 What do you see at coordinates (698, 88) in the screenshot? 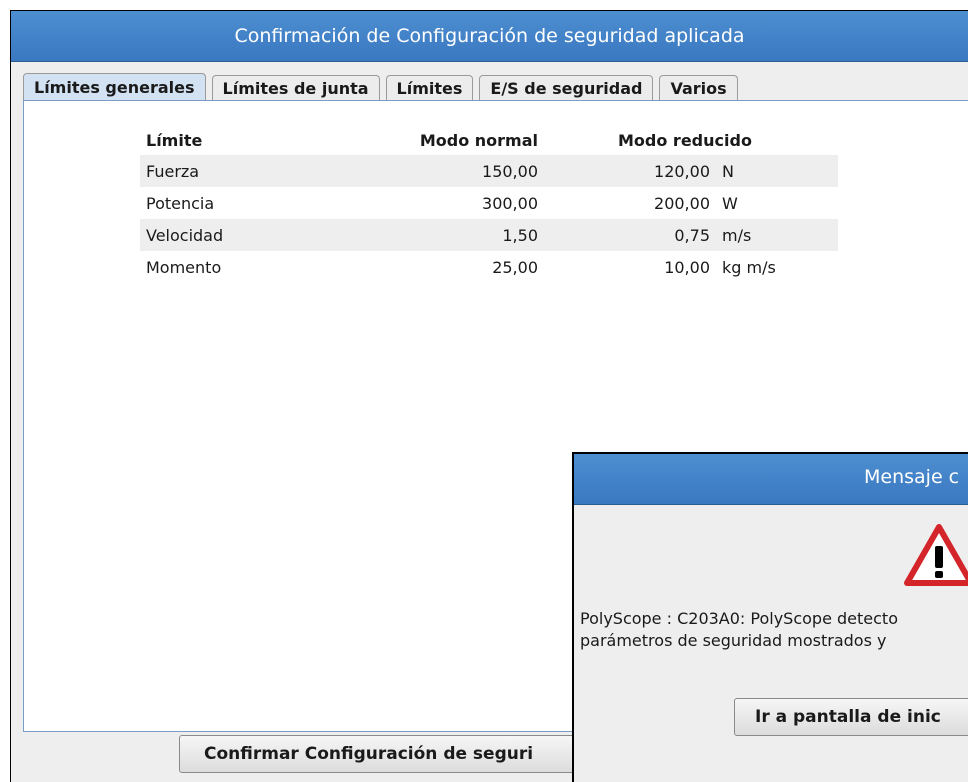
I see `tab-misc: Varios` at bounding box center [698, 88].